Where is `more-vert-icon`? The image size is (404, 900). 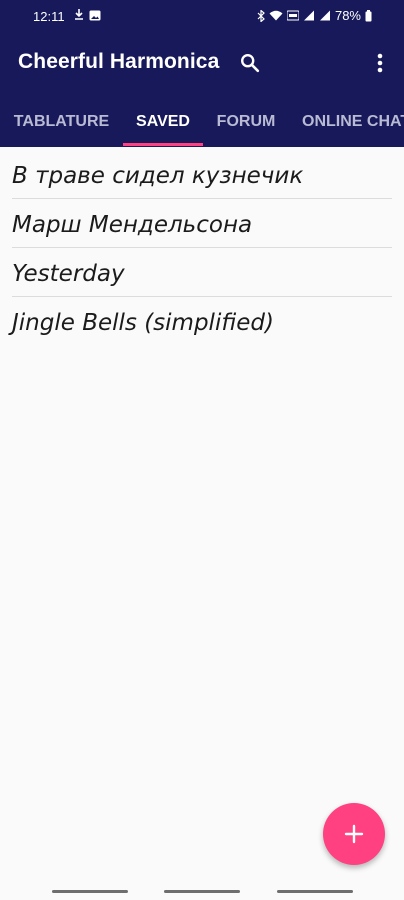
more-vert-icon is located at coordinates (380, 63).